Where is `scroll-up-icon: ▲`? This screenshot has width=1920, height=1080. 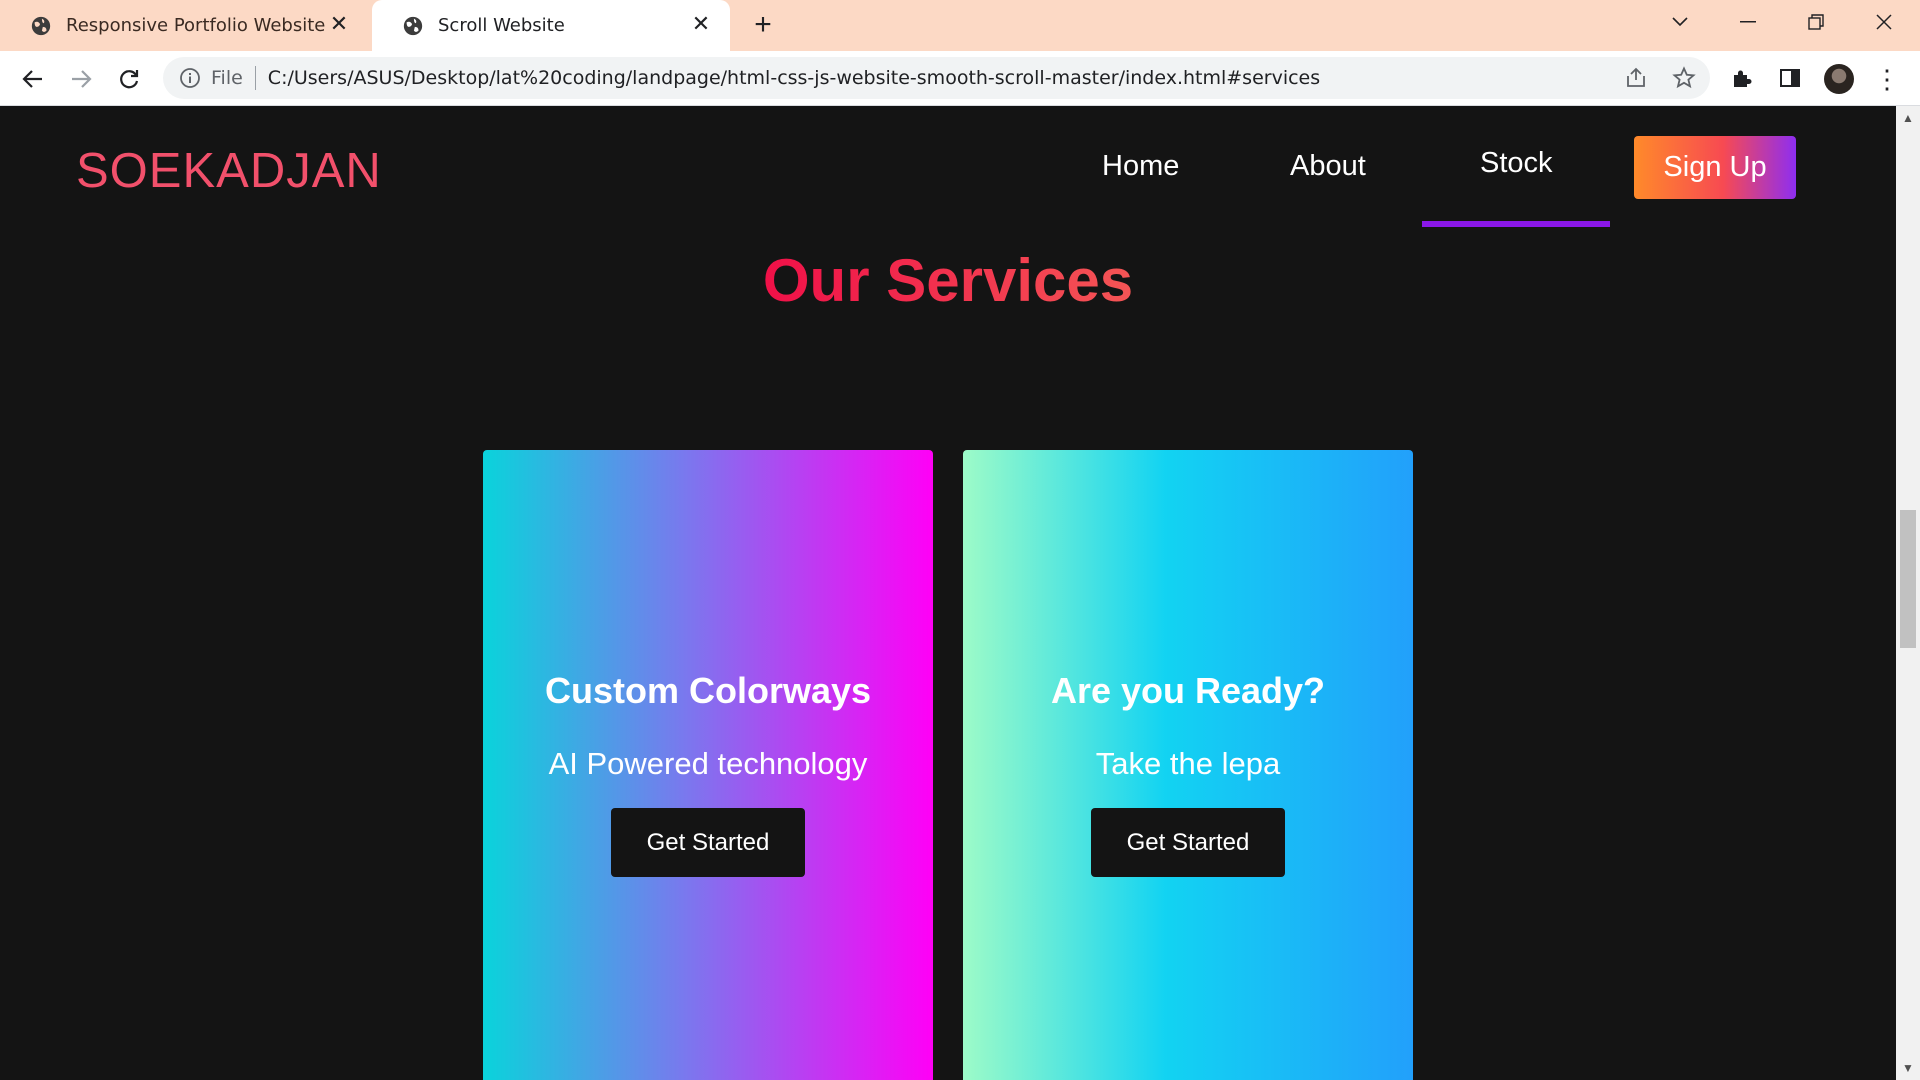
scroll-up-icon: ▲ is located at coordinates (1908, 118).